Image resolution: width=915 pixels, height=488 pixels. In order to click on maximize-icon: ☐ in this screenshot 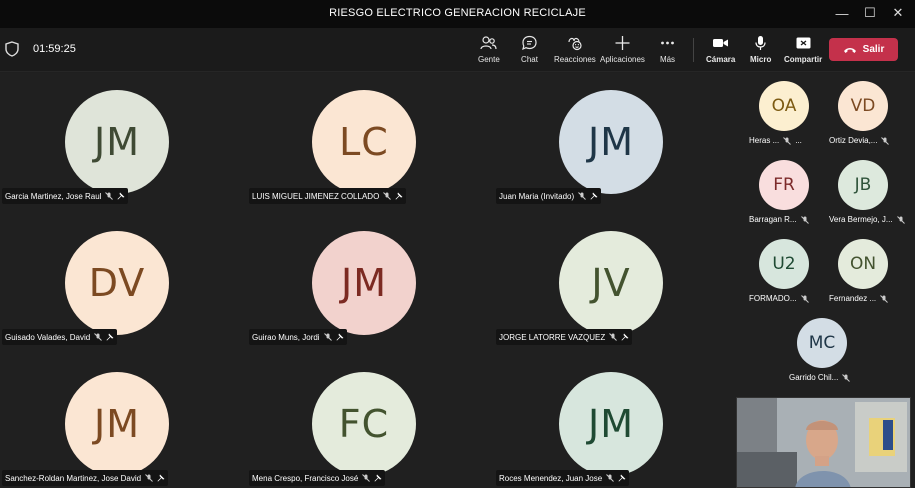, I will do `click(870, 13)`.